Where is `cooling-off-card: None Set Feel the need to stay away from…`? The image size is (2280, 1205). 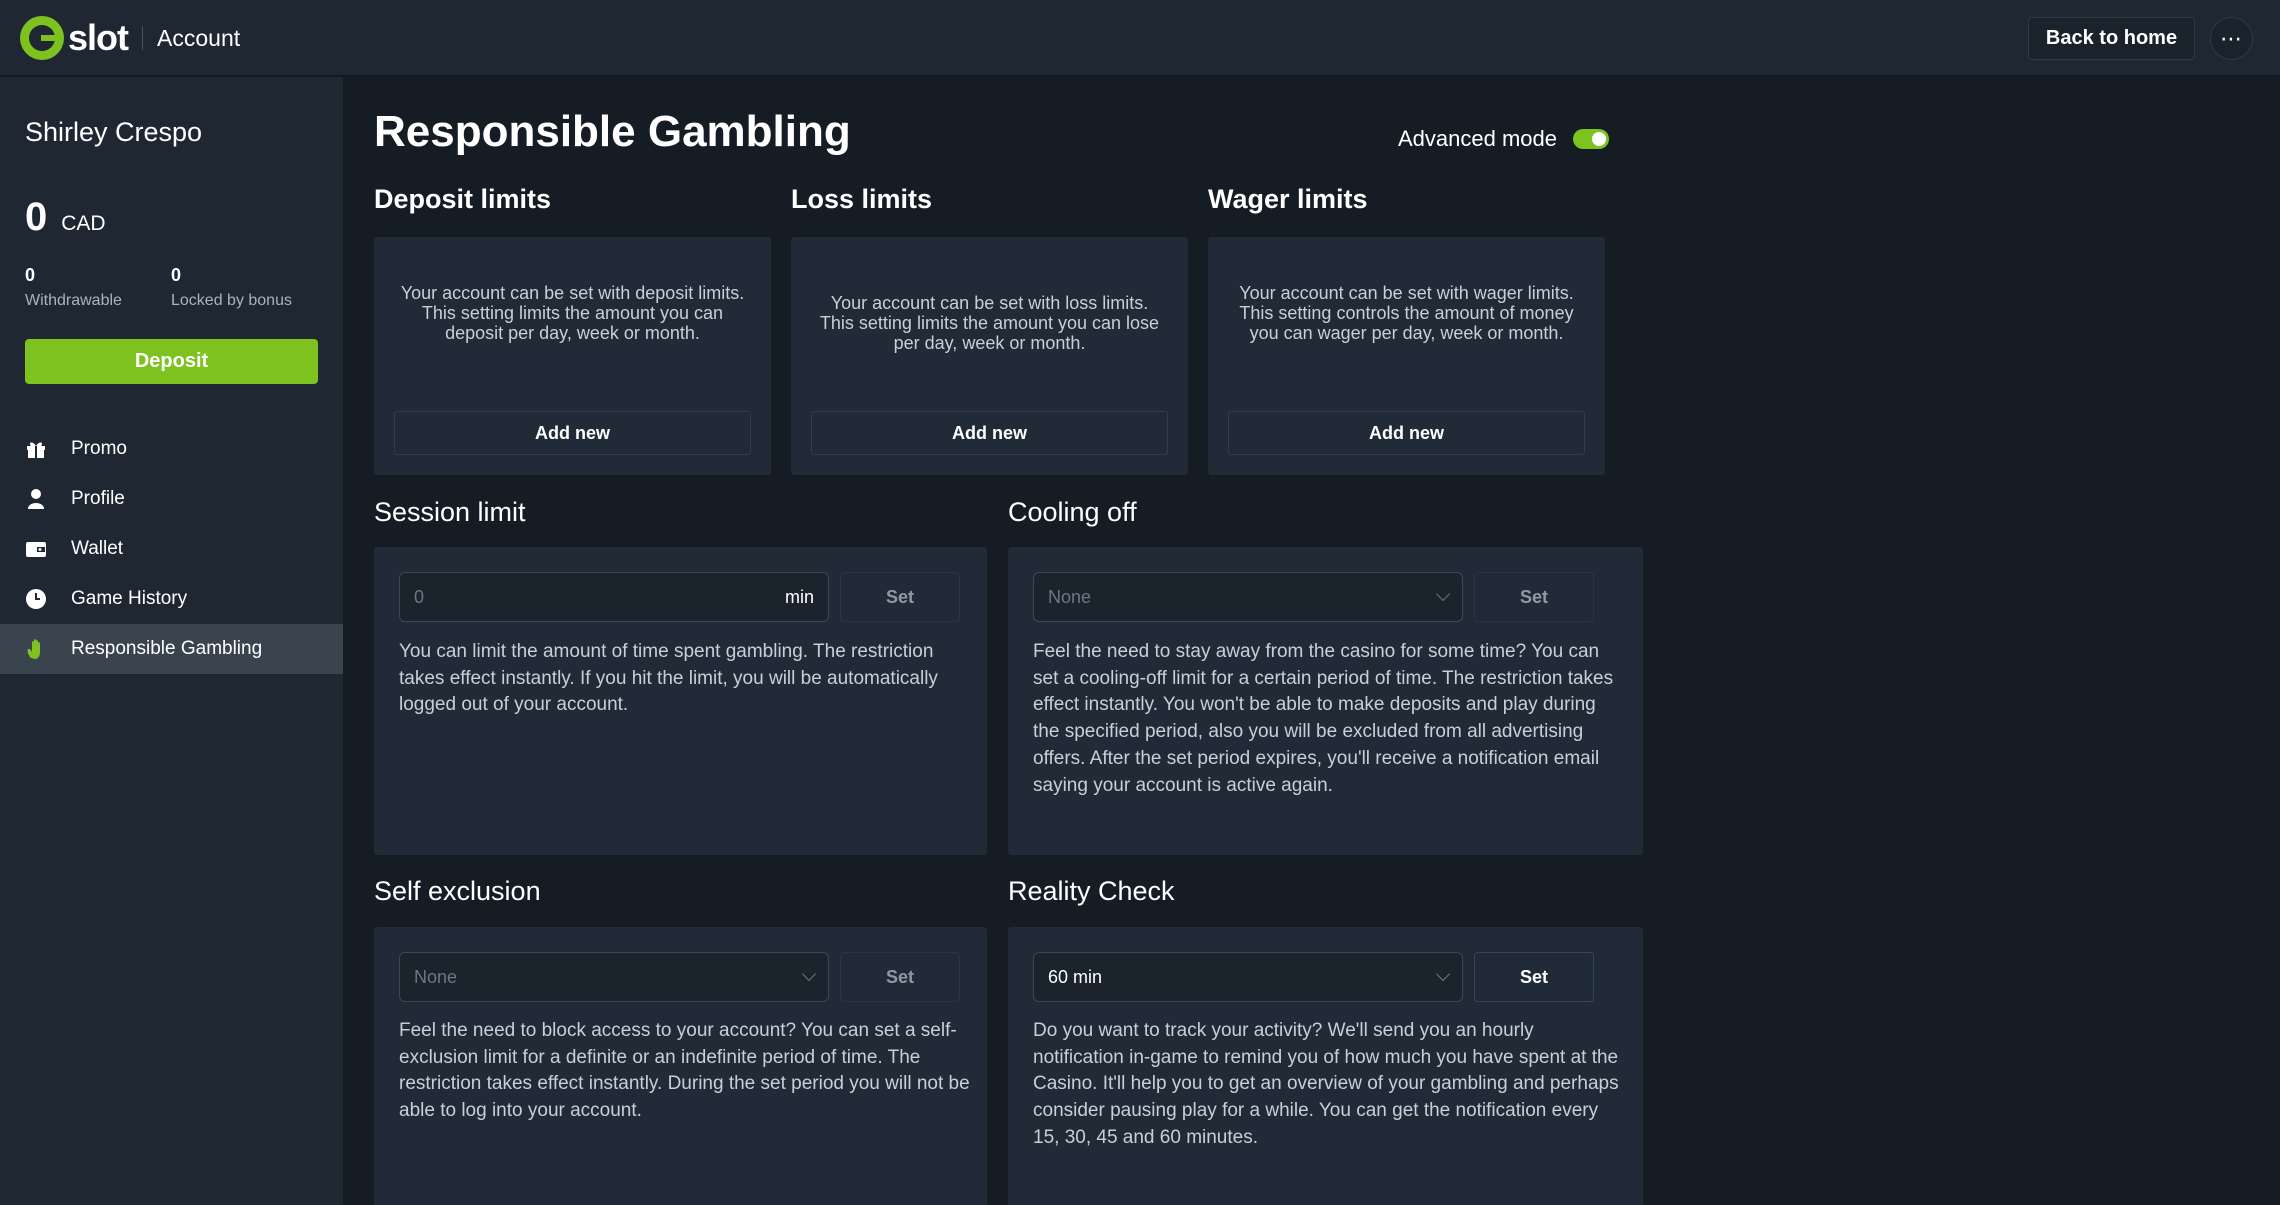 cooling-off-card: None Set Feel the need to stay away from… is located at coordinates (1325, 701).